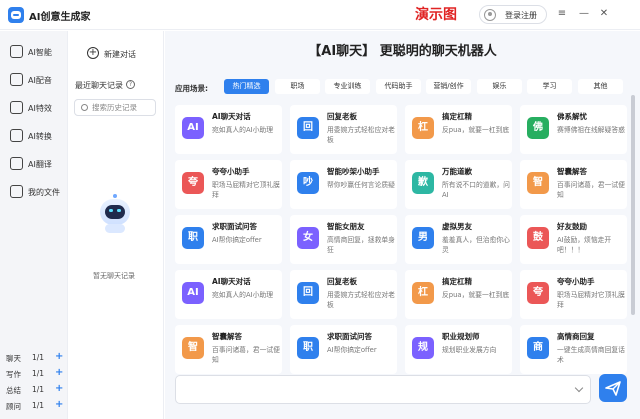  I want to click on feature-card: 女智能女朋友 高情商回复，拯救单身狂, so click(343, 239).